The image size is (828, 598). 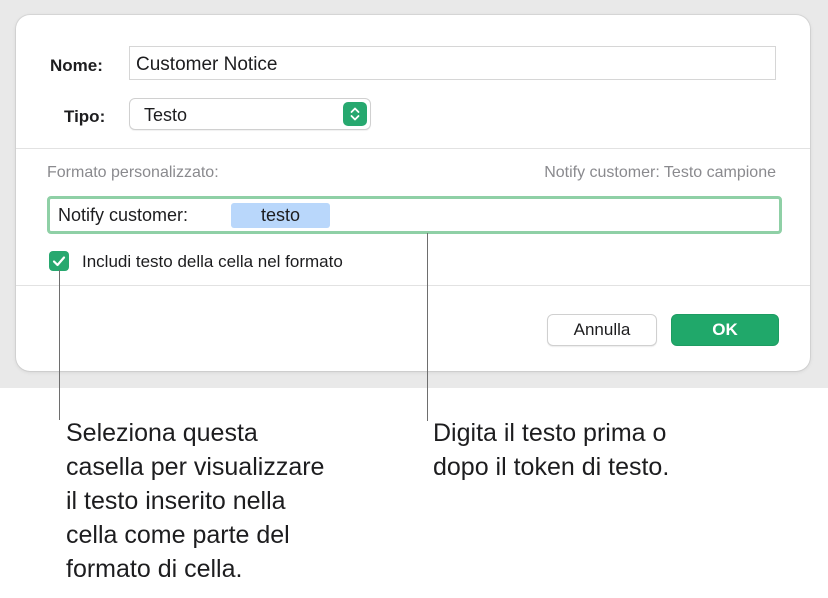 I want to click on type-select-value: Testo, so click(x=166, y=115).